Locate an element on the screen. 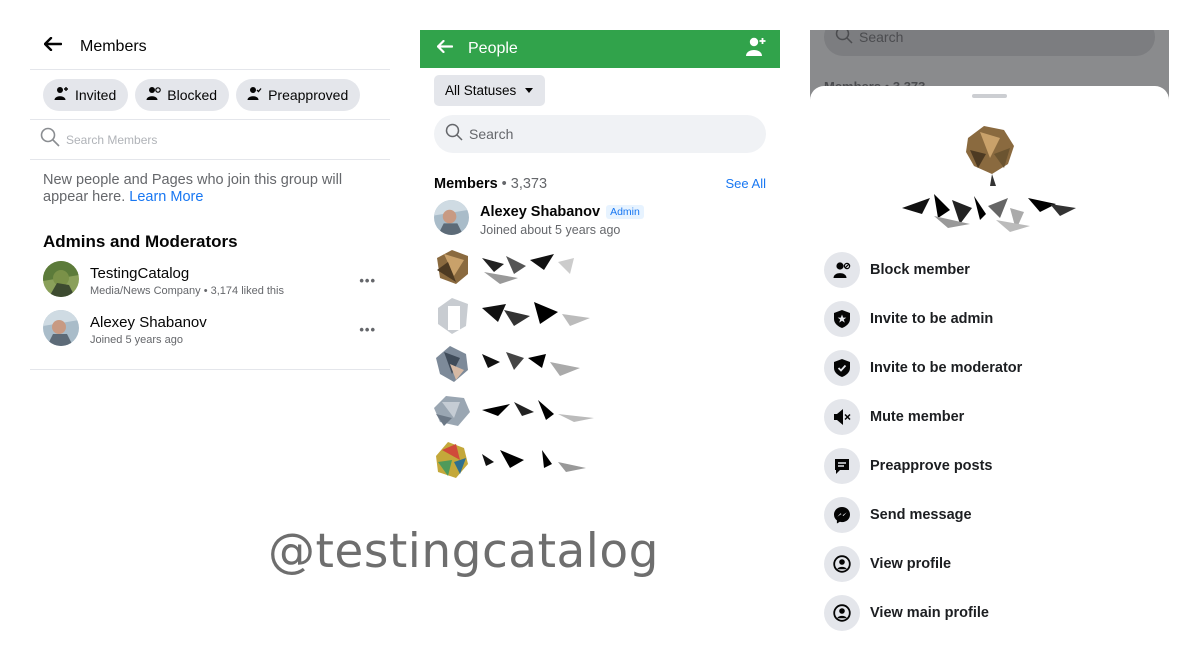 The image size is (1200, 670). action-label: Mute member is located at coordinates (917, 417).